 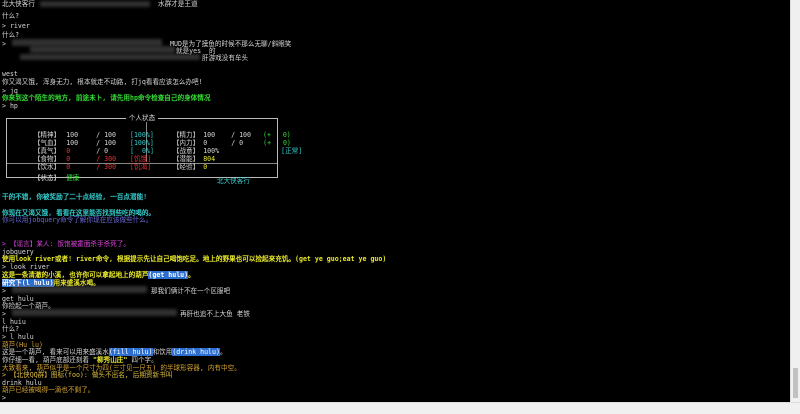 What do you see at coordinates (18, 337) in the screenshot?
I see `command-echo: > l hulu` at bounding box center [18, 337].